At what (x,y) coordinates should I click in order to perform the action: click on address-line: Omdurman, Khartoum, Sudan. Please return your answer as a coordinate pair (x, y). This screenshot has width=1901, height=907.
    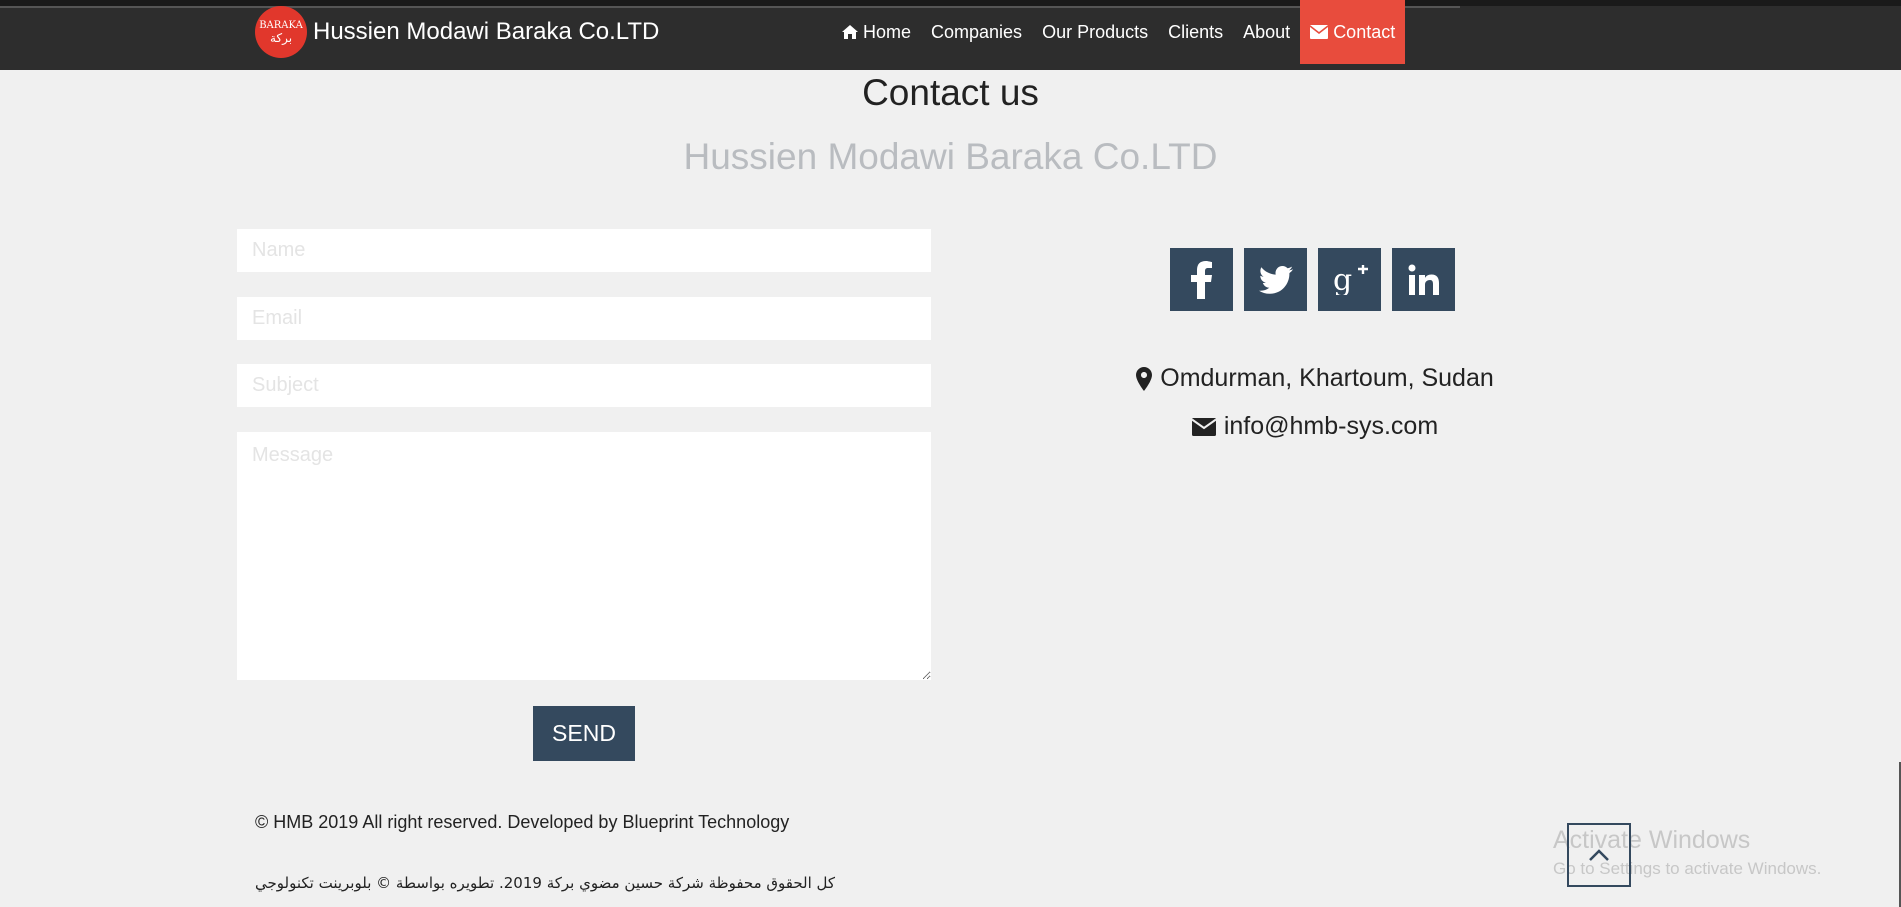
    Looking at the image, I should click on (1315, 378).